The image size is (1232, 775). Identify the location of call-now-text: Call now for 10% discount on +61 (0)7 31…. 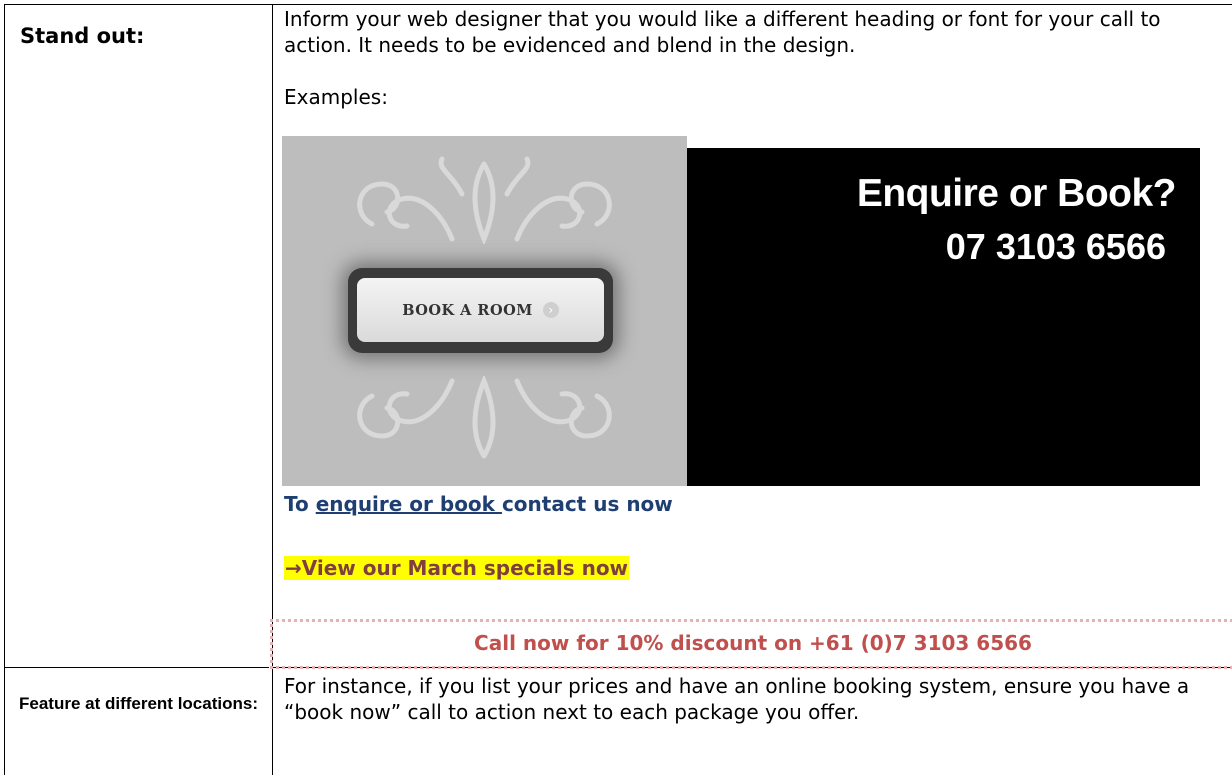
(753, 643).